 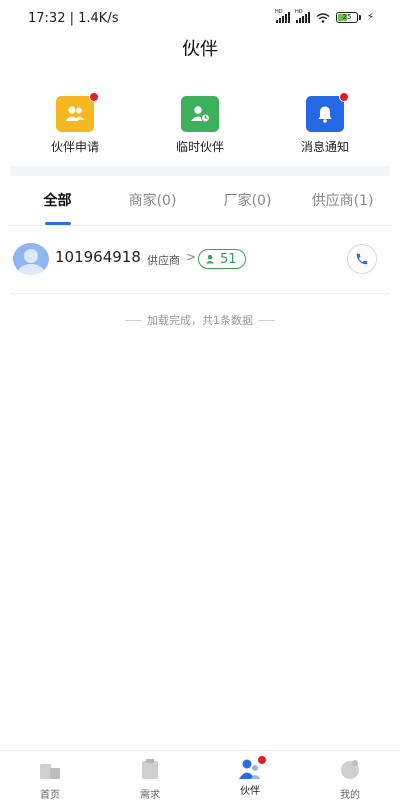 What do you see at coordinates (200, 49) in the screenshot?
I see `page-title: 伙伴` at bounding box center [200, 49].